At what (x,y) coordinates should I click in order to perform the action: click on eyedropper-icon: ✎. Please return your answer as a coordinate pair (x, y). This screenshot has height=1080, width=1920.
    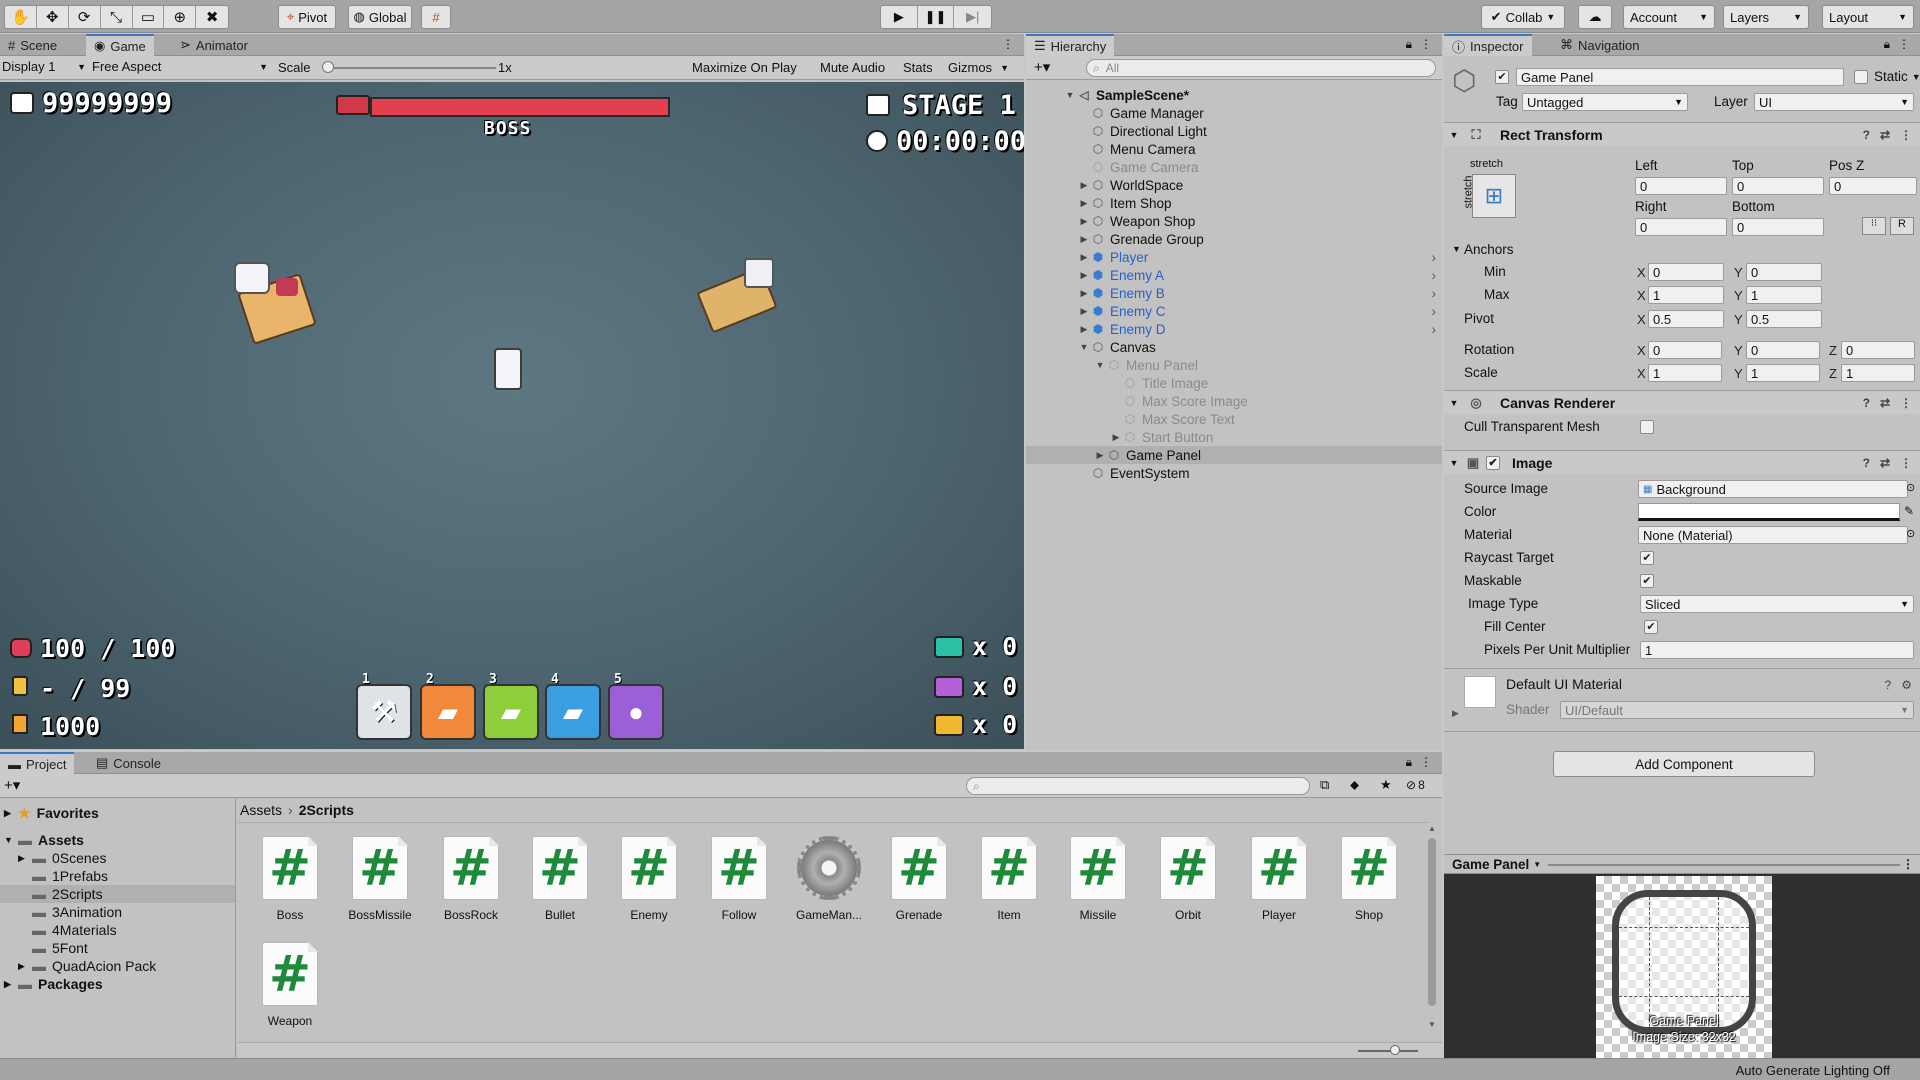
    Looking at the image, I should click on (1909, 511).